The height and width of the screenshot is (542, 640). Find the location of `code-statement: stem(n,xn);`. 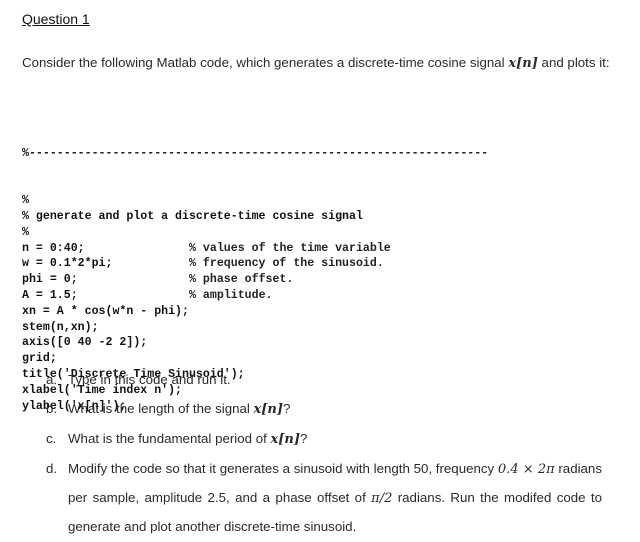

code-statement: stem(n,xn); is located at coordinates (60, 327).